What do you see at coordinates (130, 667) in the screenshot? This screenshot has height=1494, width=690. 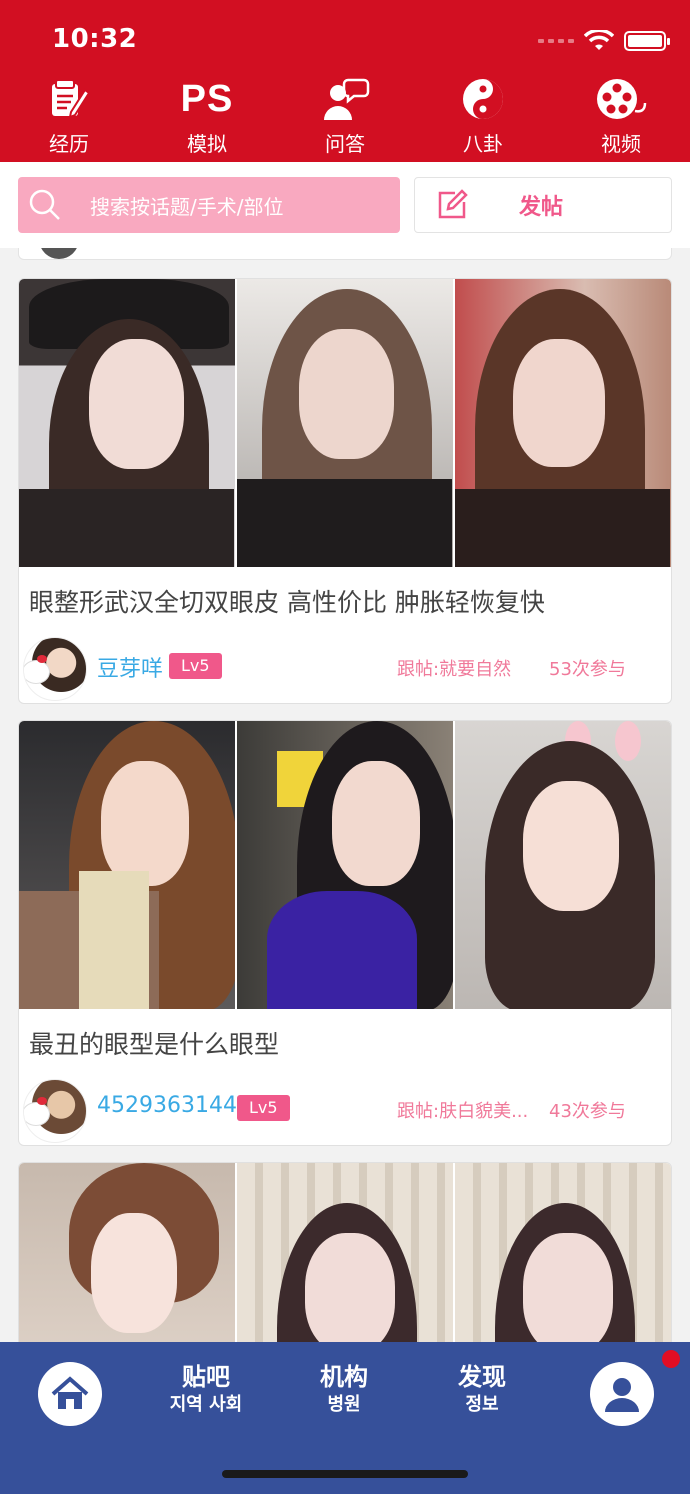 I see `username: 豆芽咩` at bounding box center [130, 667].